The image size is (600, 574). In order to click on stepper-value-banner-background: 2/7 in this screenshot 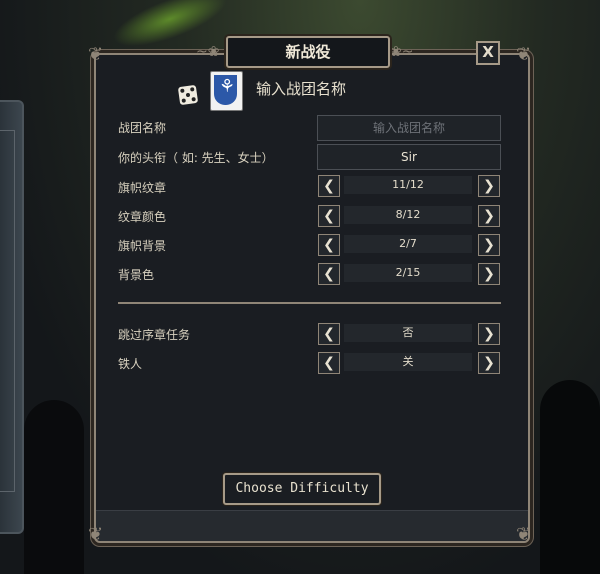, I will do `click(408, 244)`.